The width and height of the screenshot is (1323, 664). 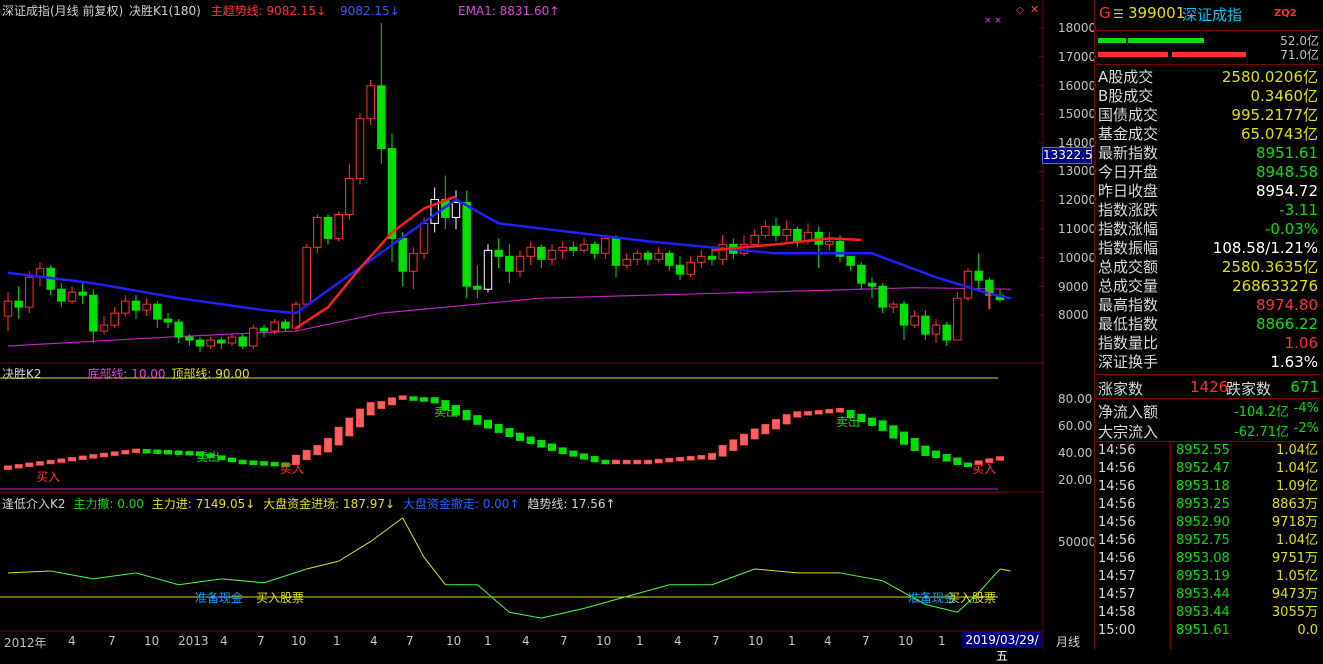 I want to click on tick-price: 8953.25, so click(x=1203, y=504).